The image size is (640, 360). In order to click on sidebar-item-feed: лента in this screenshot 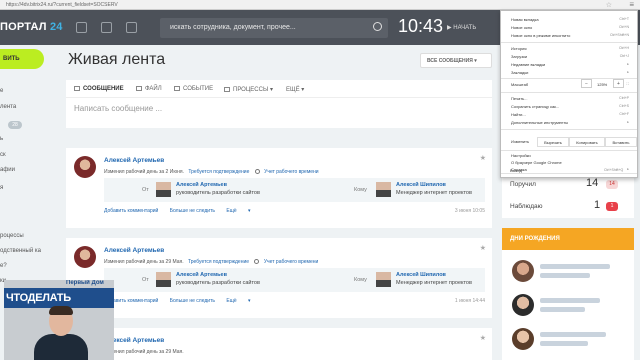, I will do `click(8, 107)`.